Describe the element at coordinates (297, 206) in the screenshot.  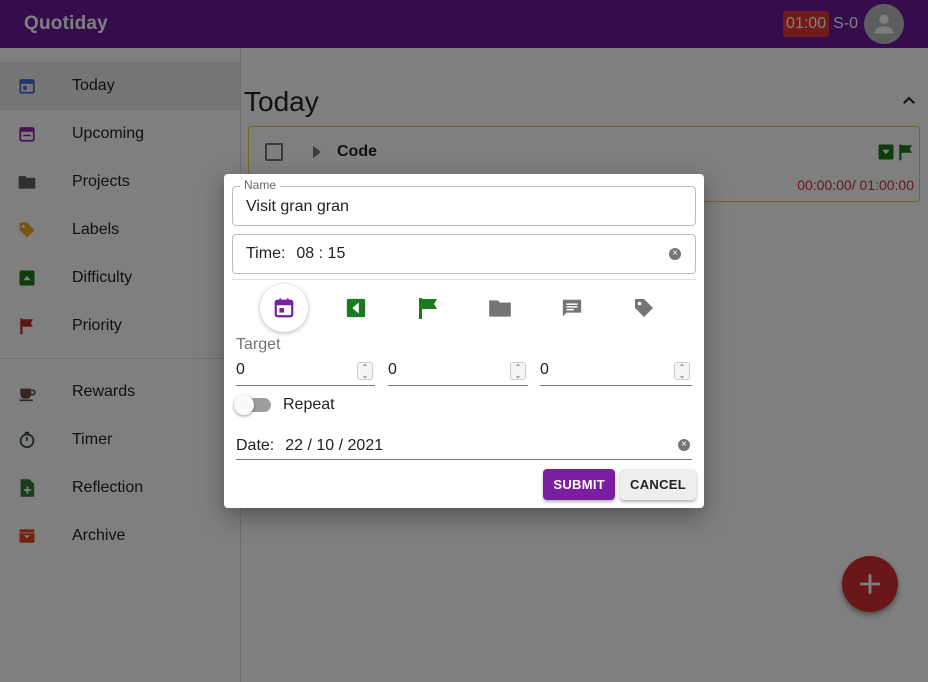
I see `name-field-value: Visit gran gran` at that location.